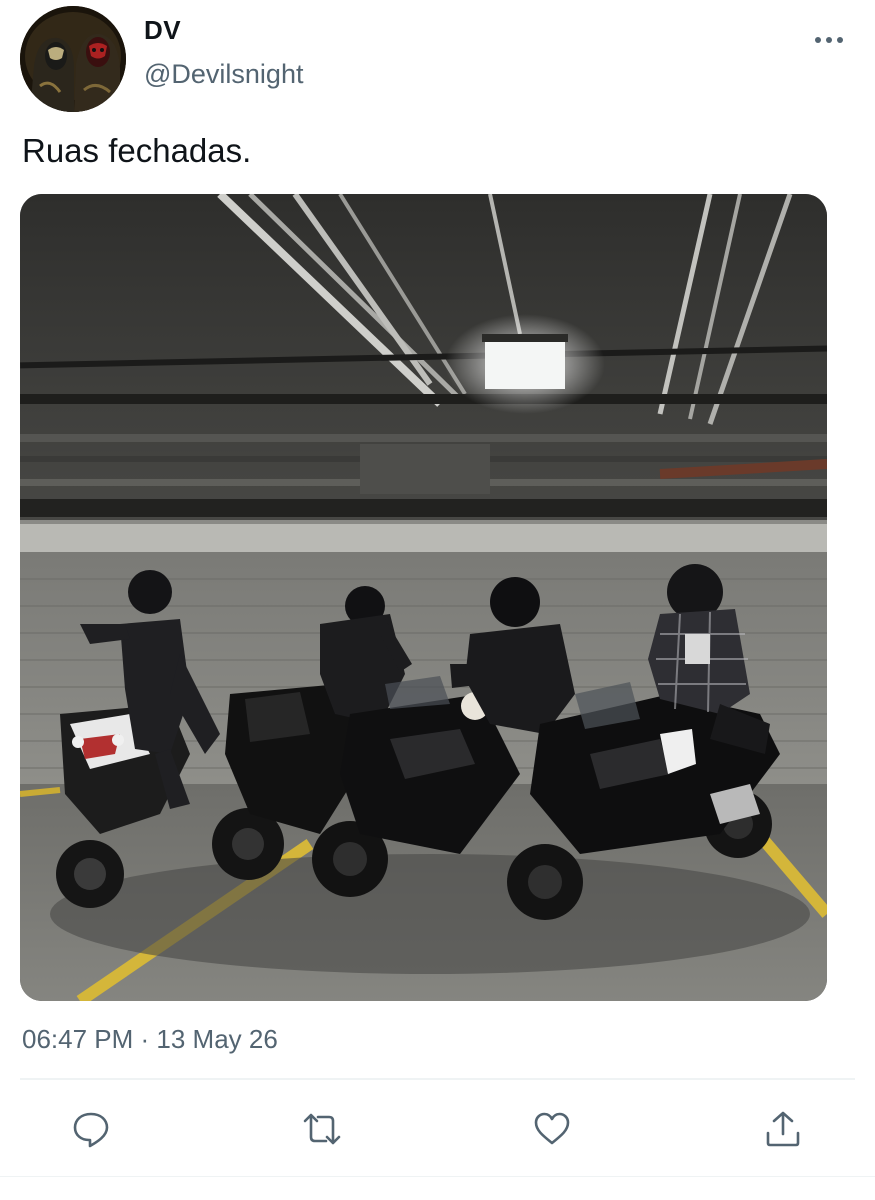 This screenshot has width=875, height=1200. I want to click on retweet-arrows-icon, so click(322, 1129).